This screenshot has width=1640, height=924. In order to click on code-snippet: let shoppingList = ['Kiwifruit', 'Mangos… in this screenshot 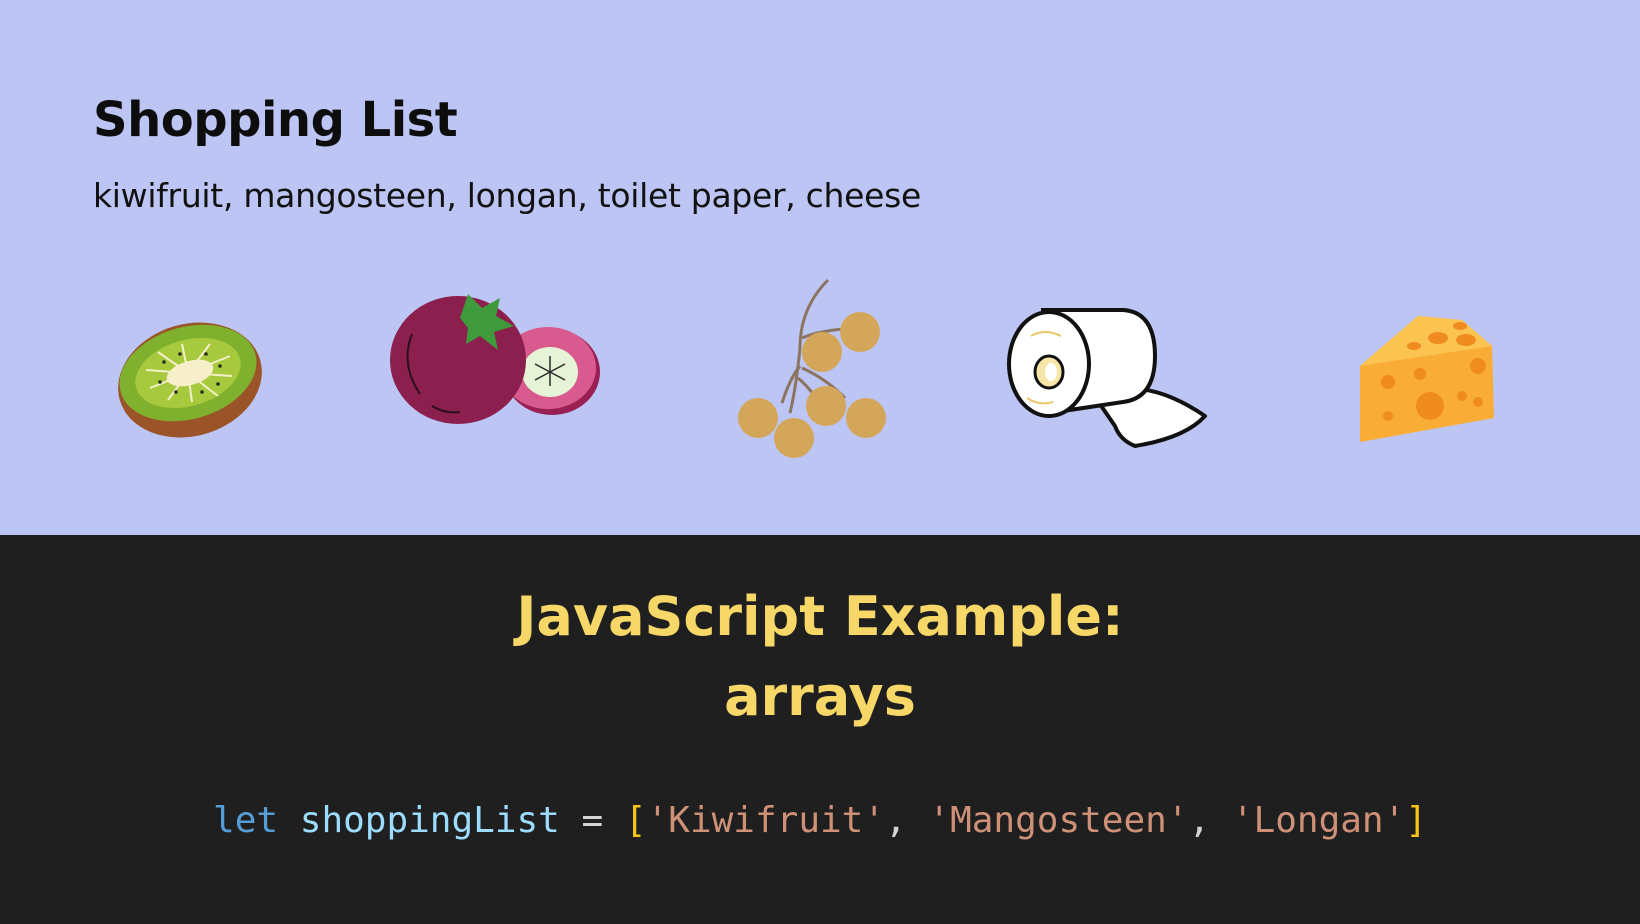, I will do `click(820, 820)`.